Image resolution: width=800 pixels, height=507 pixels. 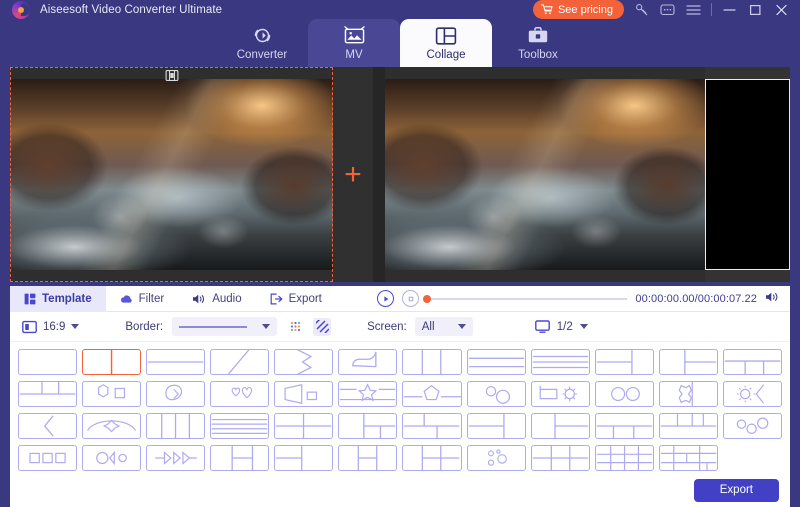 What do you see at coordinates (560, 394) in the screenshot?
I see `template-flag-gear` at bounding box center [560, 394].